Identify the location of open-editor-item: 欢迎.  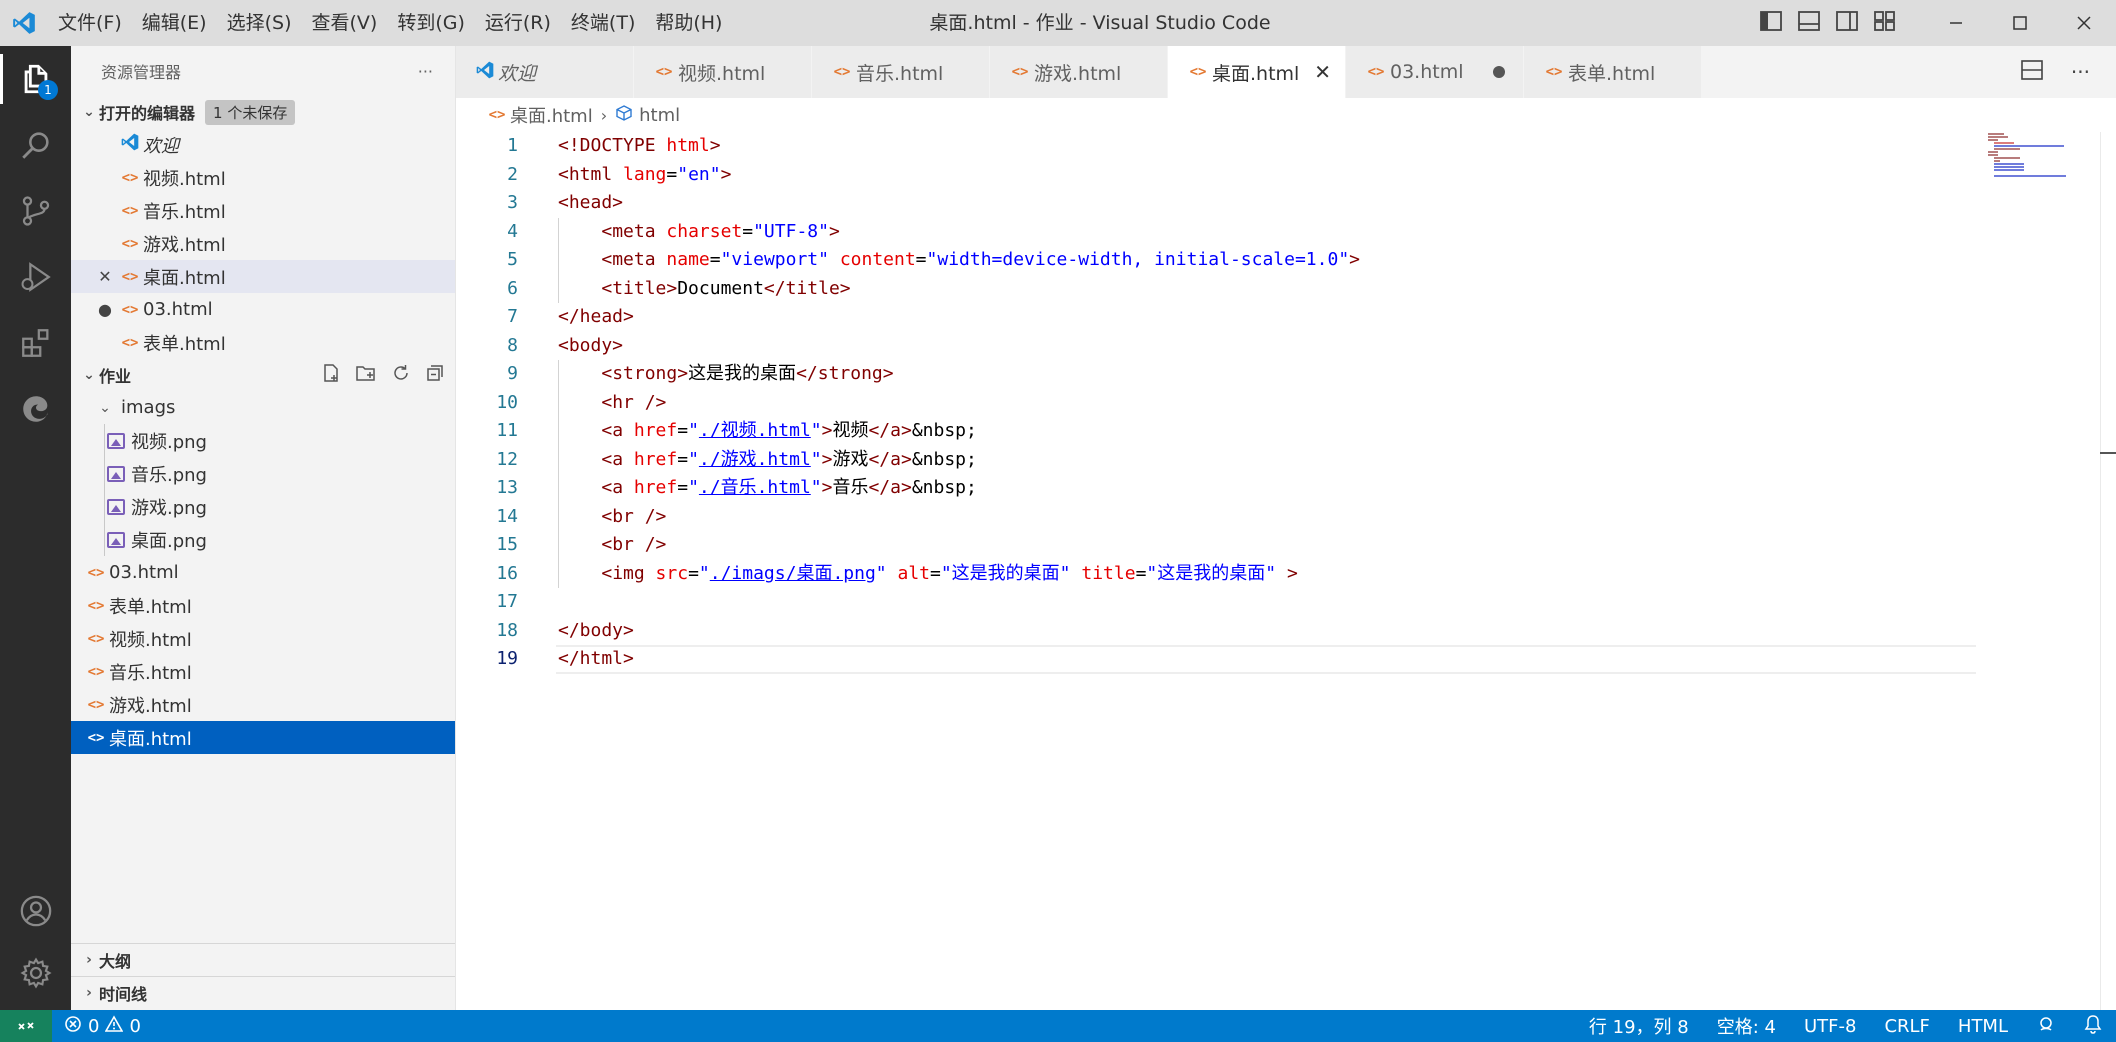
(263, 144).